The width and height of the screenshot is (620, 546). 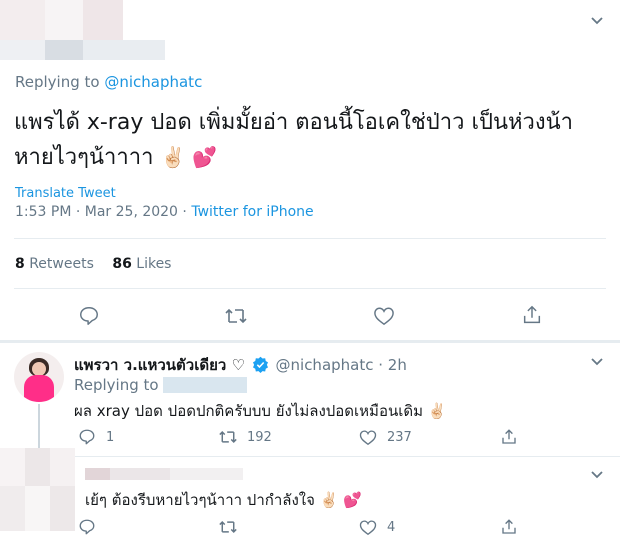 I want to click on retweet-count: 192, so click(x=259, y=437).